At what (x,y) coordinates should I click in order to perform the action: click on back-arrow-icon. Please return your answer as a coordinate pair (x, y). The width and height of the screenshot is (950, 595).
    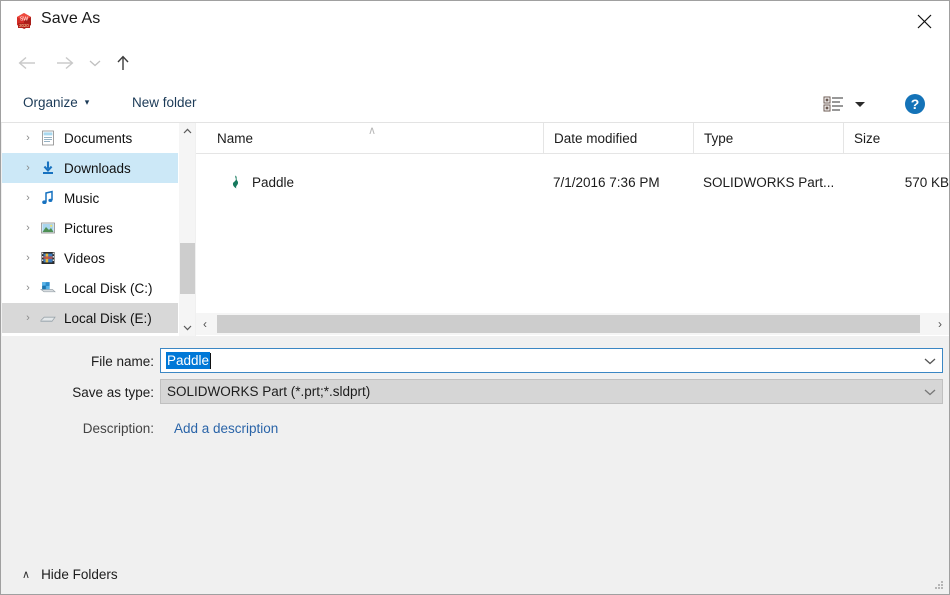
    Looking at the image, I should click on (26, 63).